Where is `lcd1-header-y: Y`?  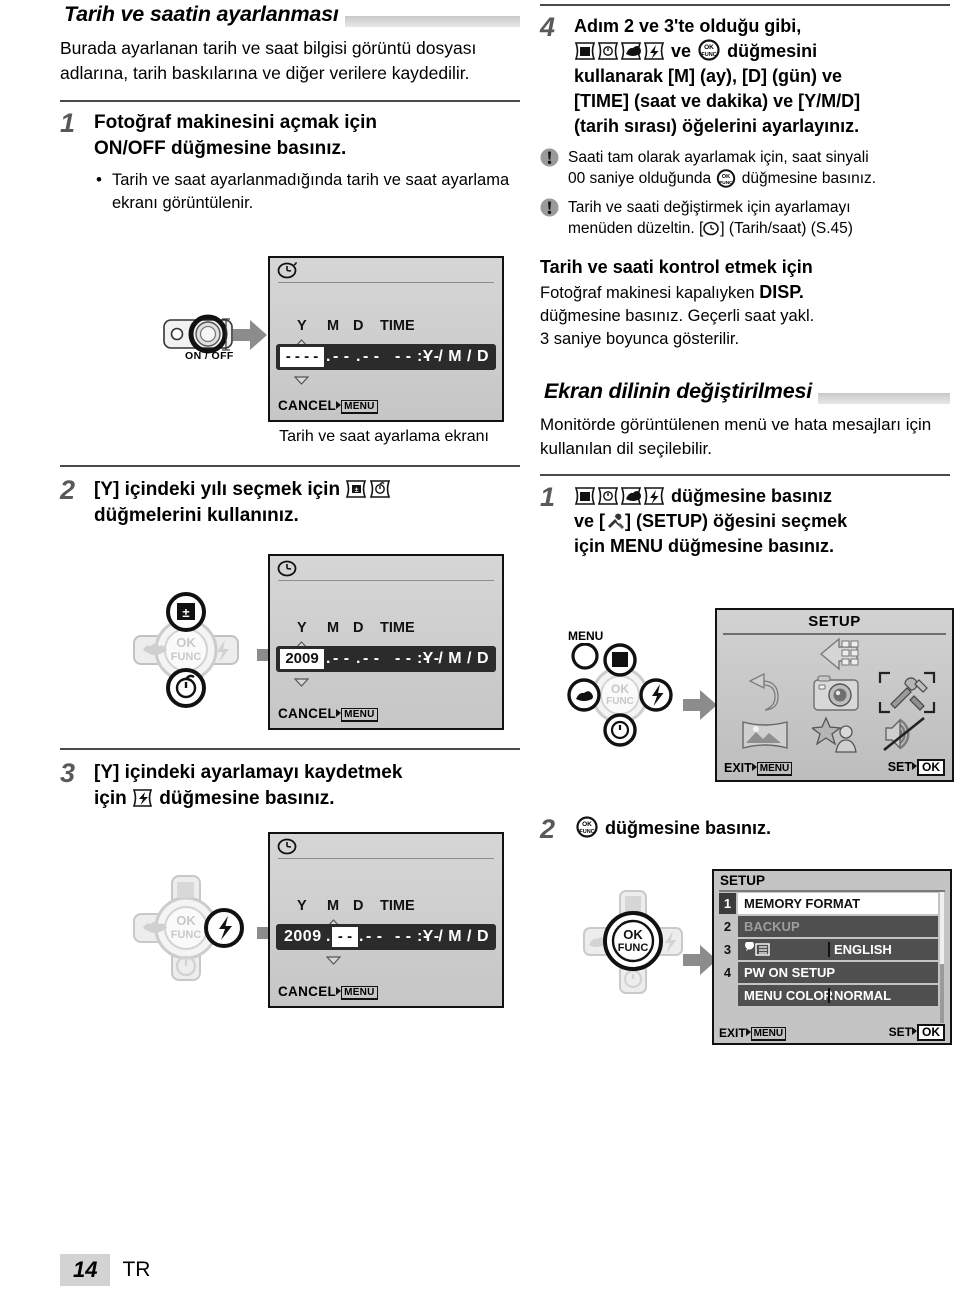 lcd1-header-y: Y is located at coordinates (302, 326).